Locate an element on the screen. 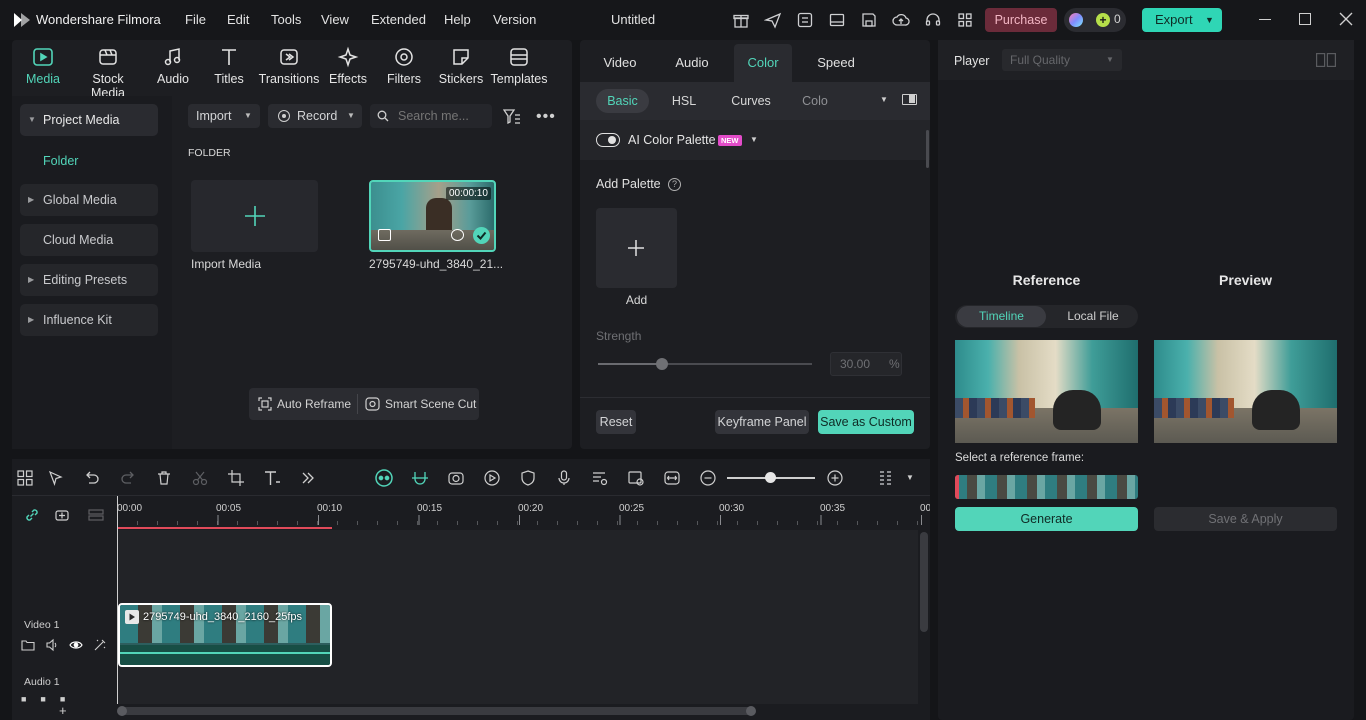 The image size is (1366, 720). support-headset-icon is located at coordinates (933, 20).